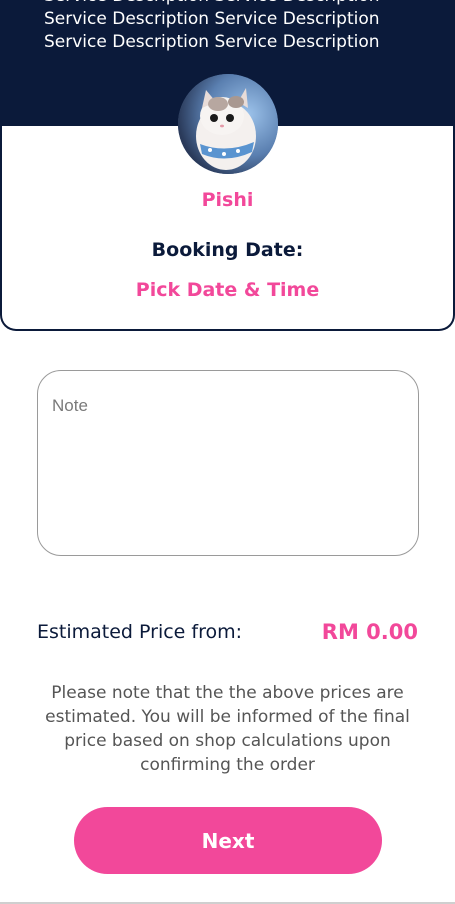 This screenshot has height=904, width=455. What do you see at coordinates (227, 200) in the screenshot?
I see `pet-name: Pishi` at bounding box center [227, 200].